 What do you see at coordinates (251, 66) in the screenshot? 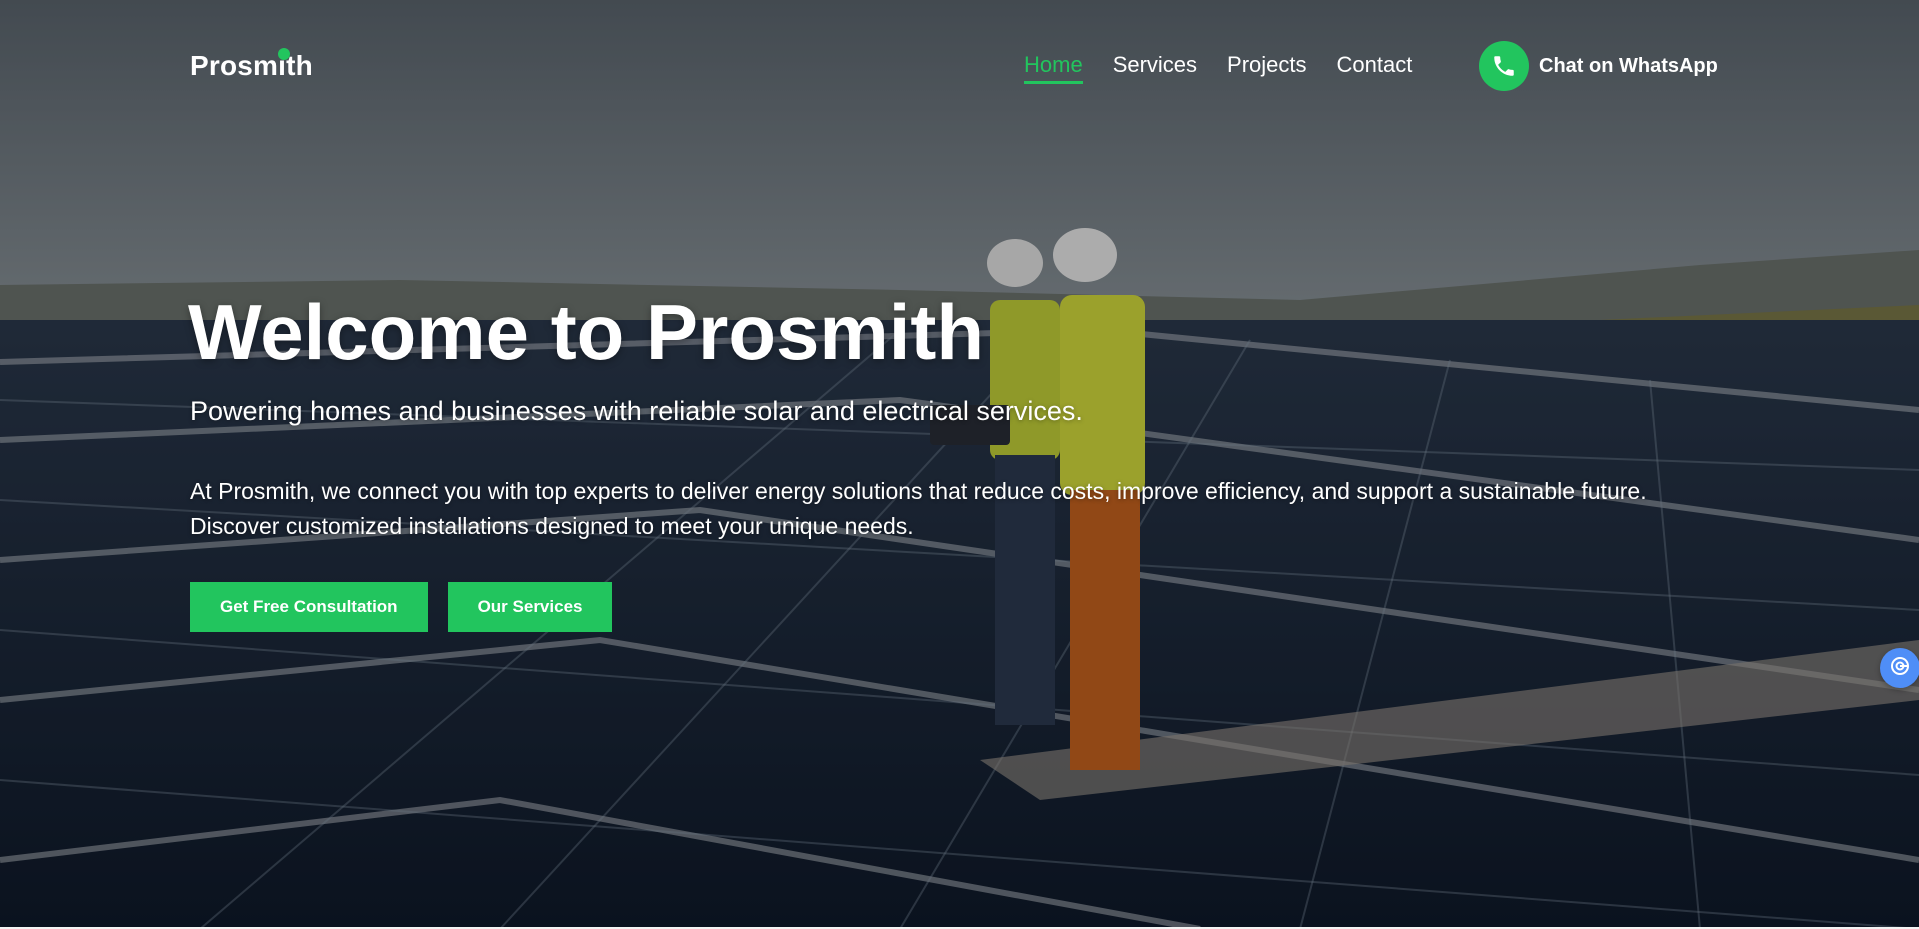
I see `logo: Prosmith` at bounding box center [251, 66].